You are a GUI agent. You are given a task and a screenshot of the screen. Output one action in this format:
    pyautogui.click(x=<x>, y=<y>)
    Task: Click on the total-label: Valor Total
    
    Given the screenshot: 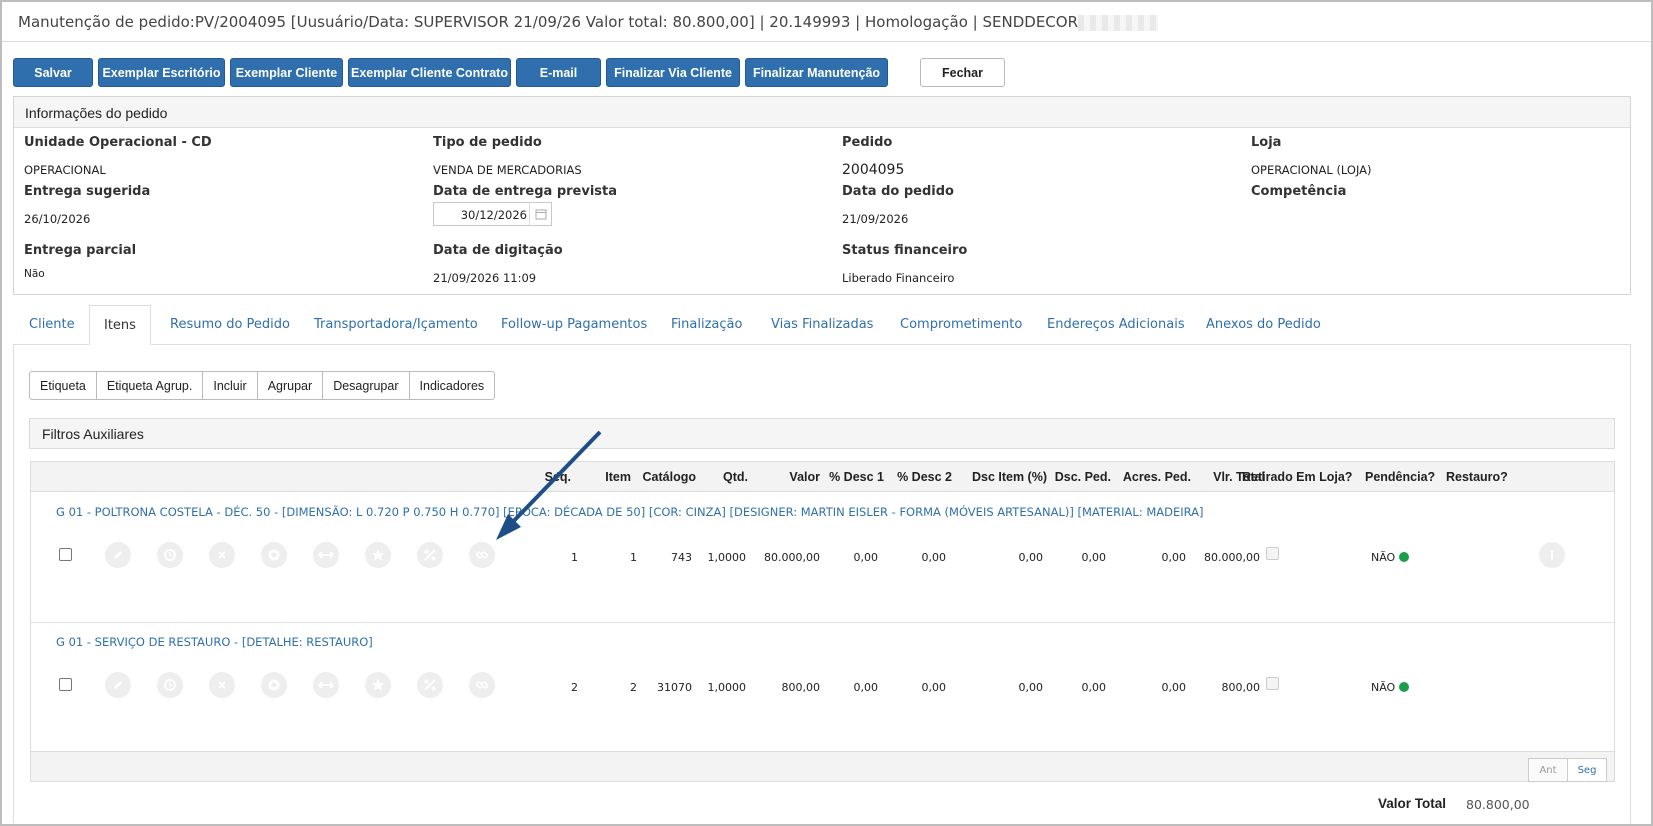 What is the action you would take?
    pyautogui.click(x=1412, y=803)
    